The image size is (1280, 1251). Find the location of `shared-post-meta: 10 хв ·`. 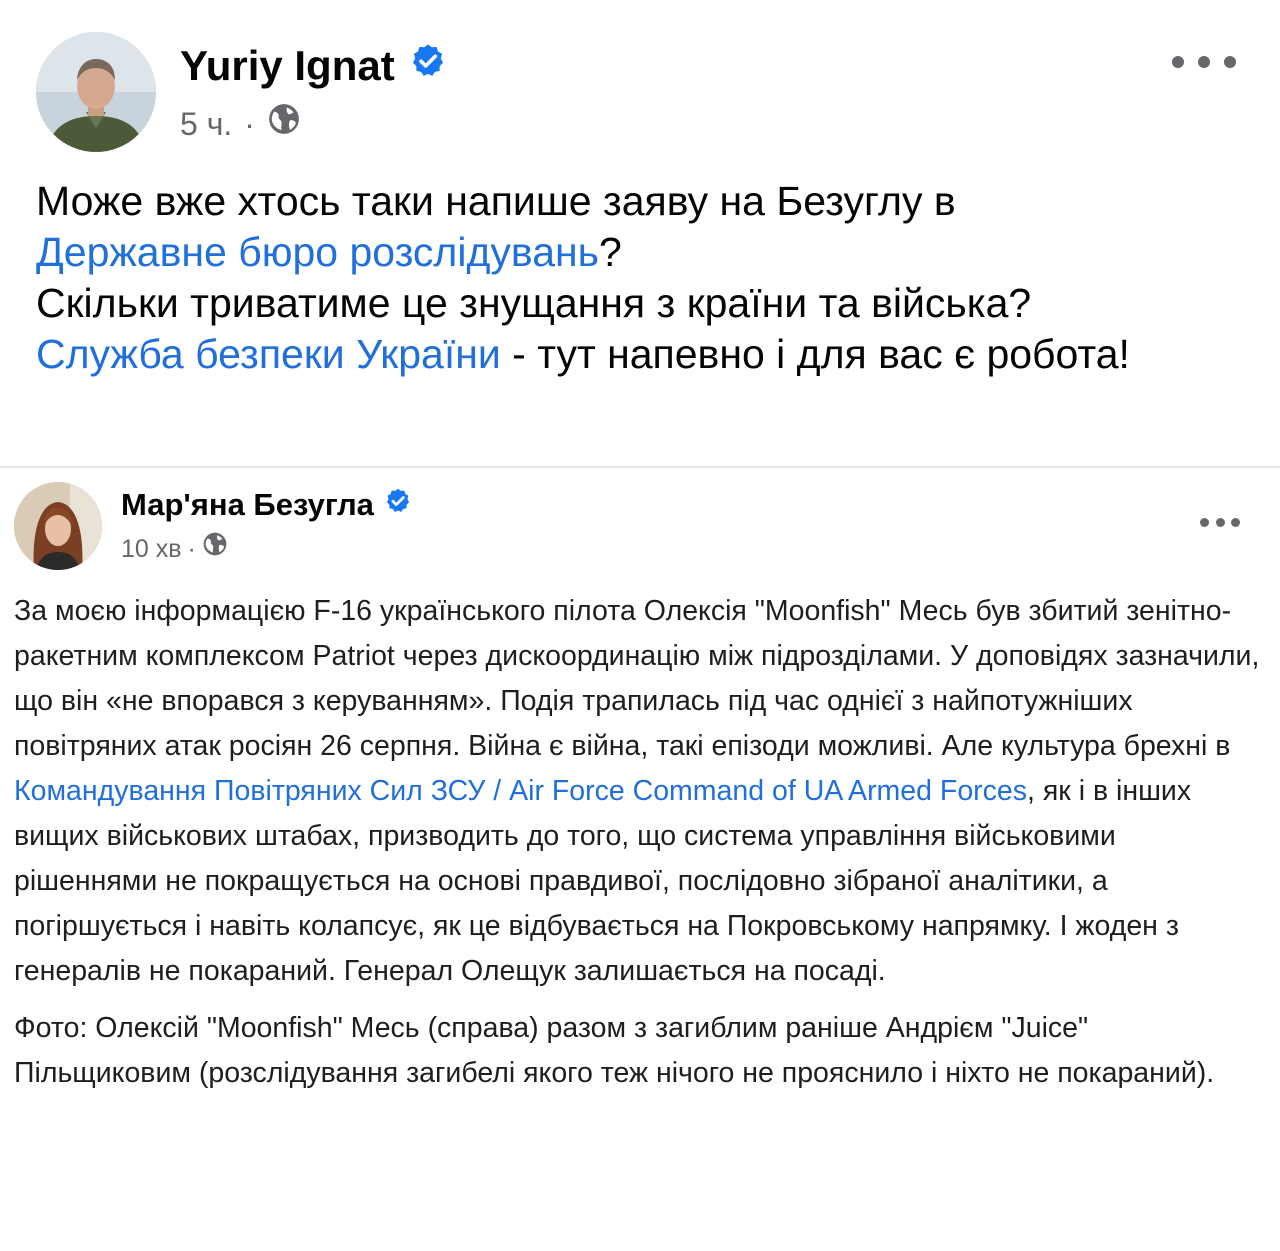

shared-post-meta: 10 хв · is located at coordinates (174, 548).